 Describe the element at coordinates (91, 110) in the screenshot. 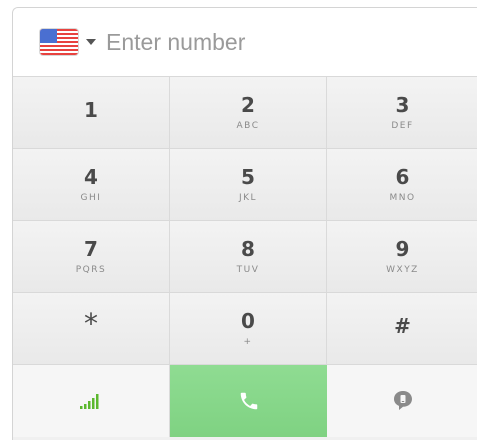

I see `key-digit: 1` at that location.